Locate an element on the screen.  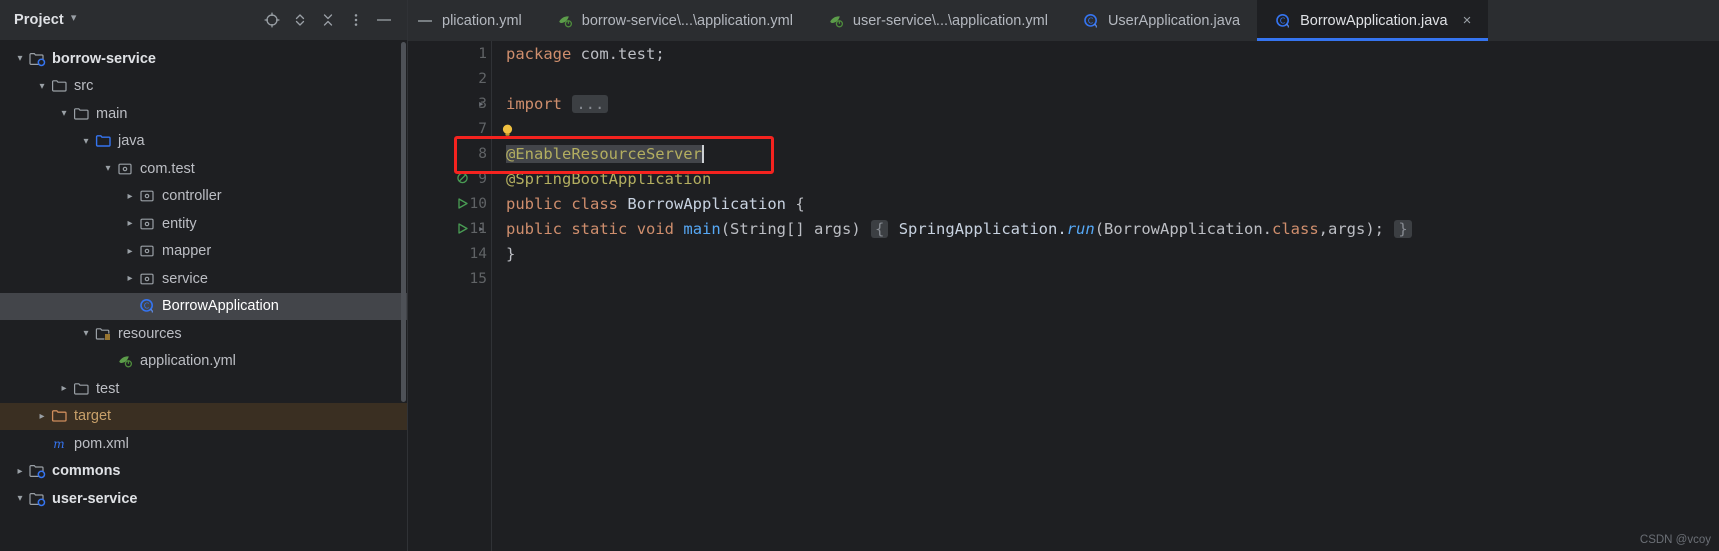
tab-label: plication.yml is located at coordinates (482, 20).